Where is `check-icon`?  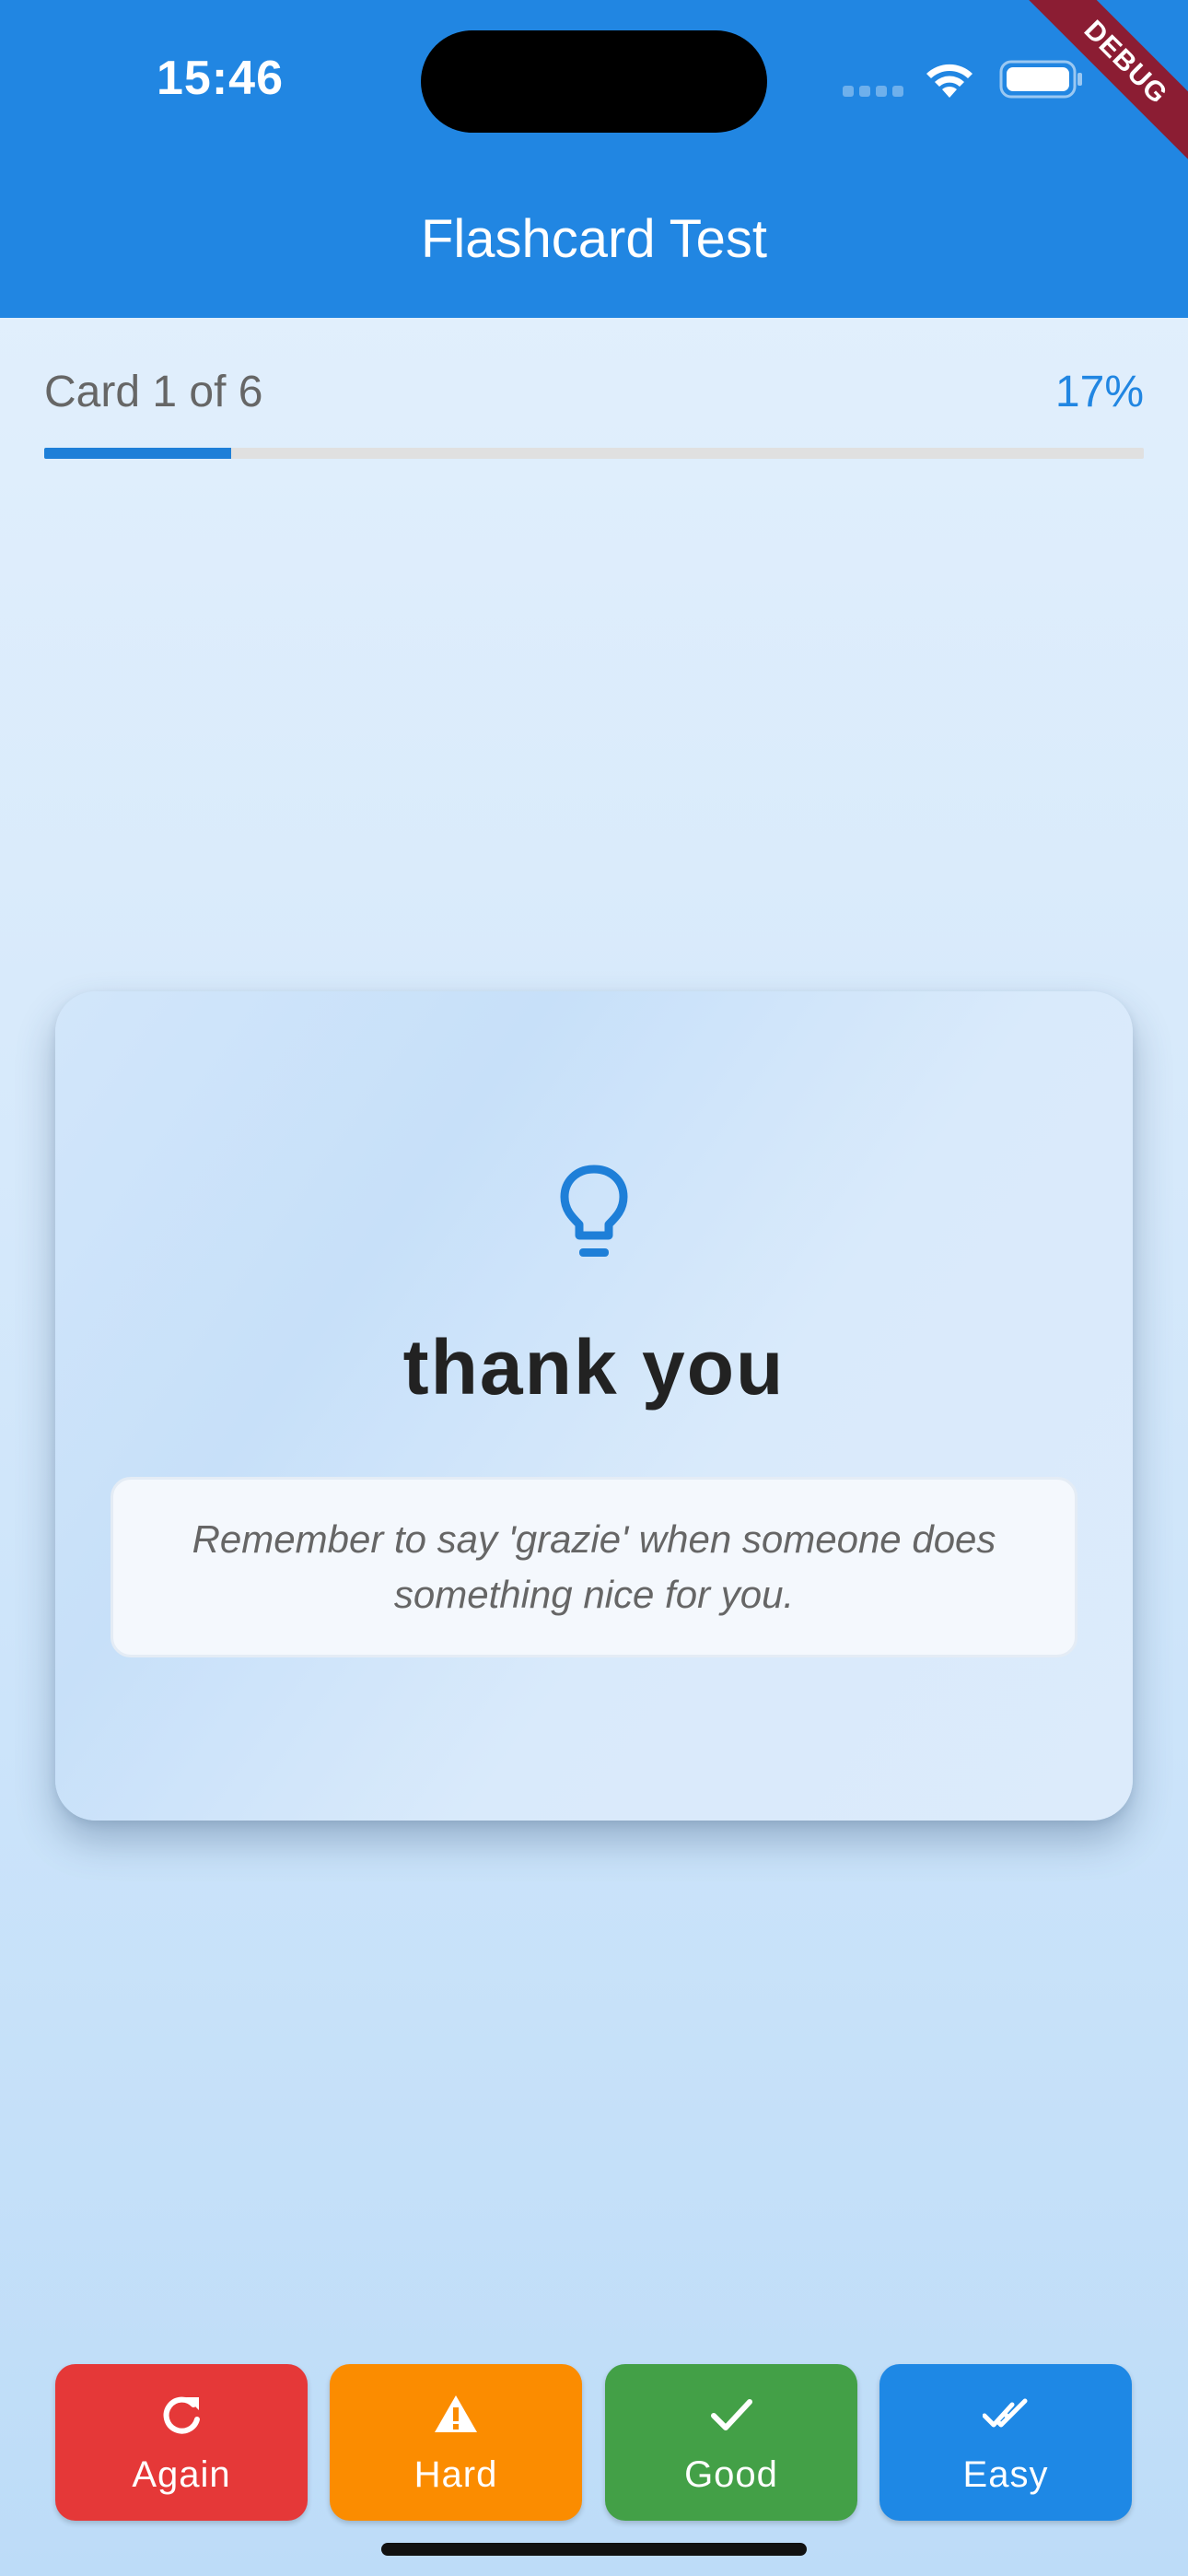 check-icon is located at coordinates (731, 2414).